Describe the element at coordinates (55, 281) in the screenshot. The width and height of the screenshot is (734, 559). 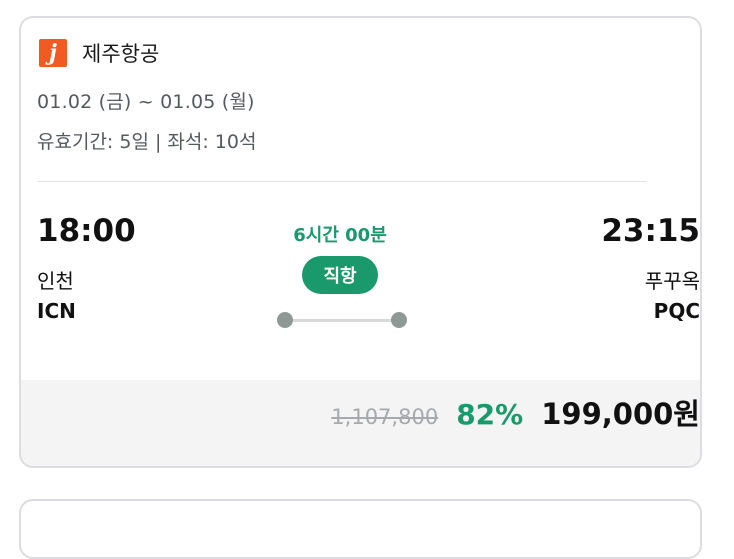
I see `departure-city: 인천` at that location.